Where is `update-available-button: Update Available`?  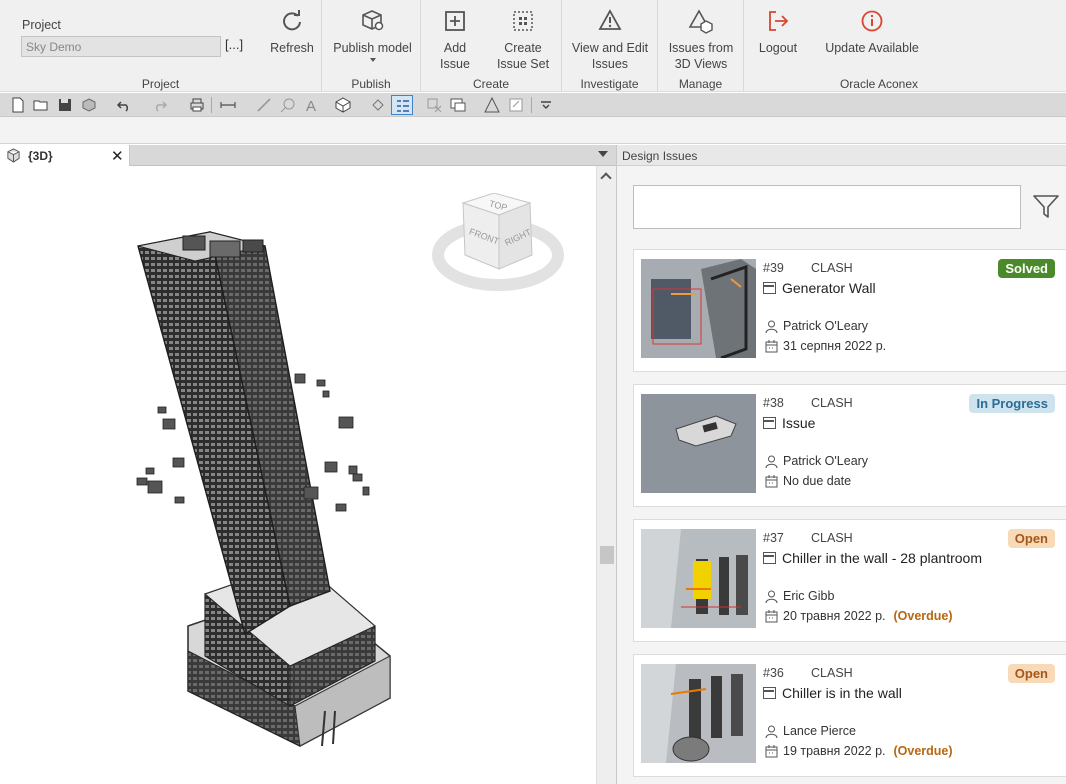 update-available-button: Update Available is located at coordinates (872, 31).